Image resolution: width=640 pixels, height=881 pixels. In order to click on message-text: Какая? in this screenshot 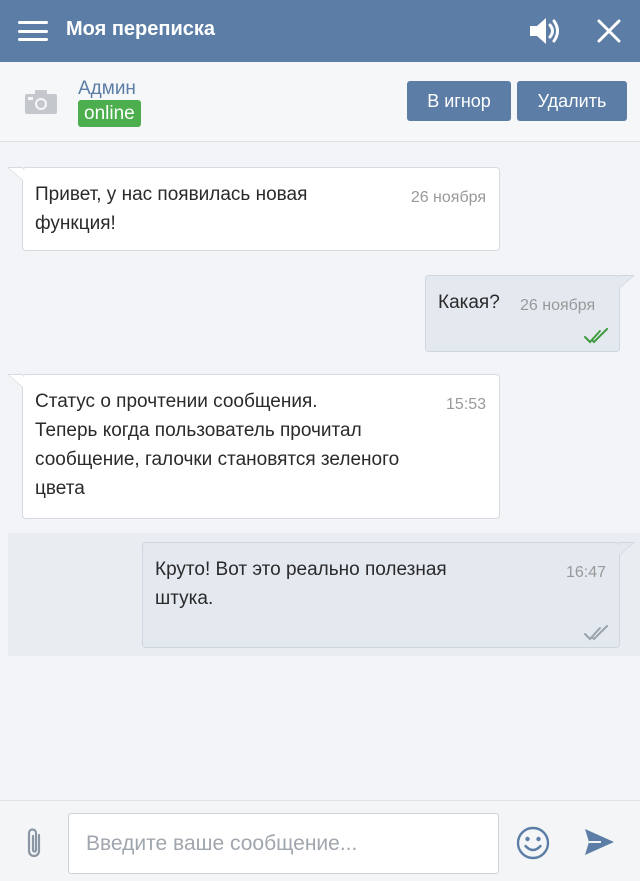, I will do `click(469, 302)`.